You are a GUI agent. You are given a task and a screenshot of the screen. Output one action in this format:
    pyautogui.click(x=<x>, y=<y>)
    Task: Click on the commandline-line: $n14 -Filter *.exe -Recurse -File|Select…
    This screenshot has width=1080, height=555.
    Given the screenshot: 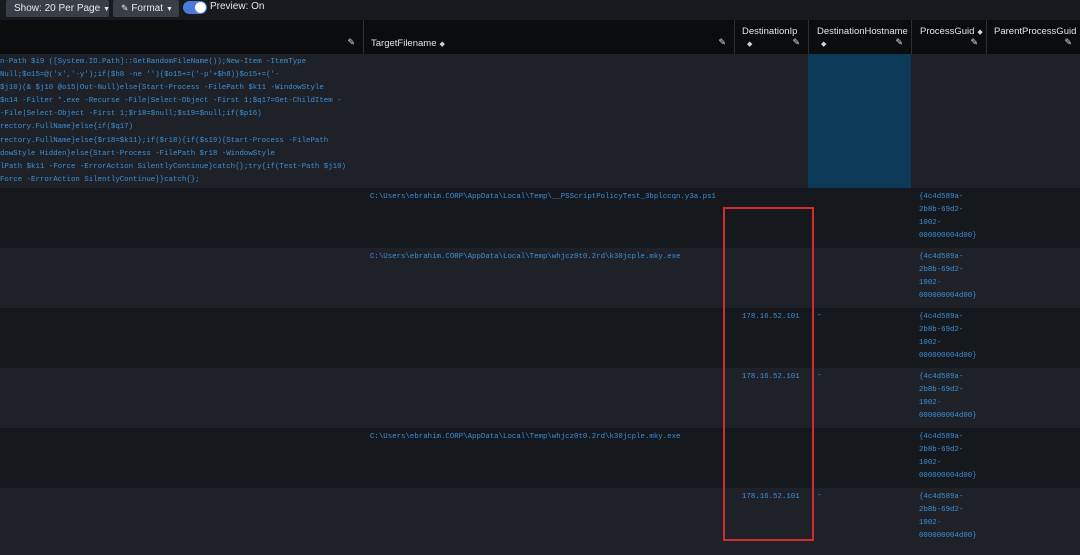 What is the action you would take?
    pyautogui.click(x=171, y=101)
    